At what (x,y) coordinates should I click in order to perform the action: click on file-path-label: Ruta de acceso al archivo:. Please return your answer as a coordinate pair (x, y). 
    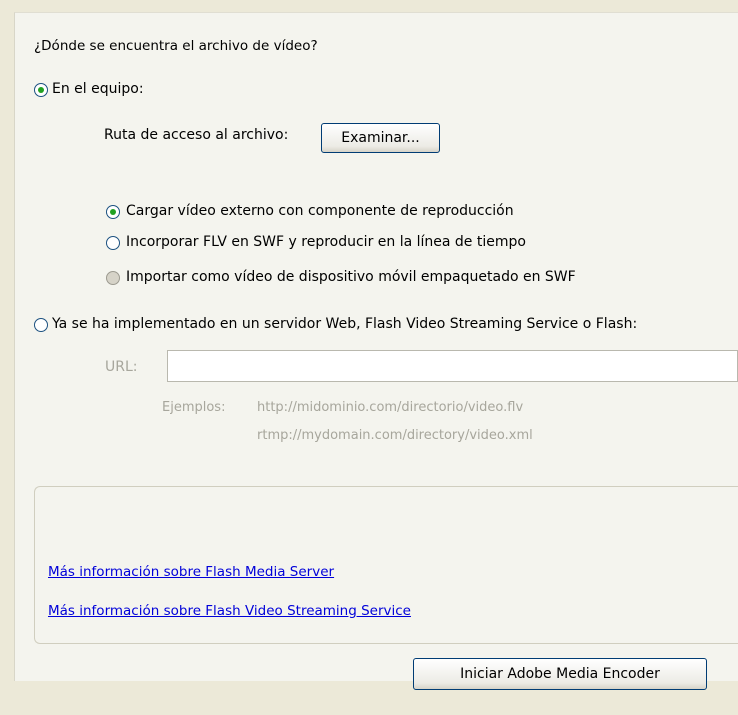
    Looking at the image, I should click on (196, 135).